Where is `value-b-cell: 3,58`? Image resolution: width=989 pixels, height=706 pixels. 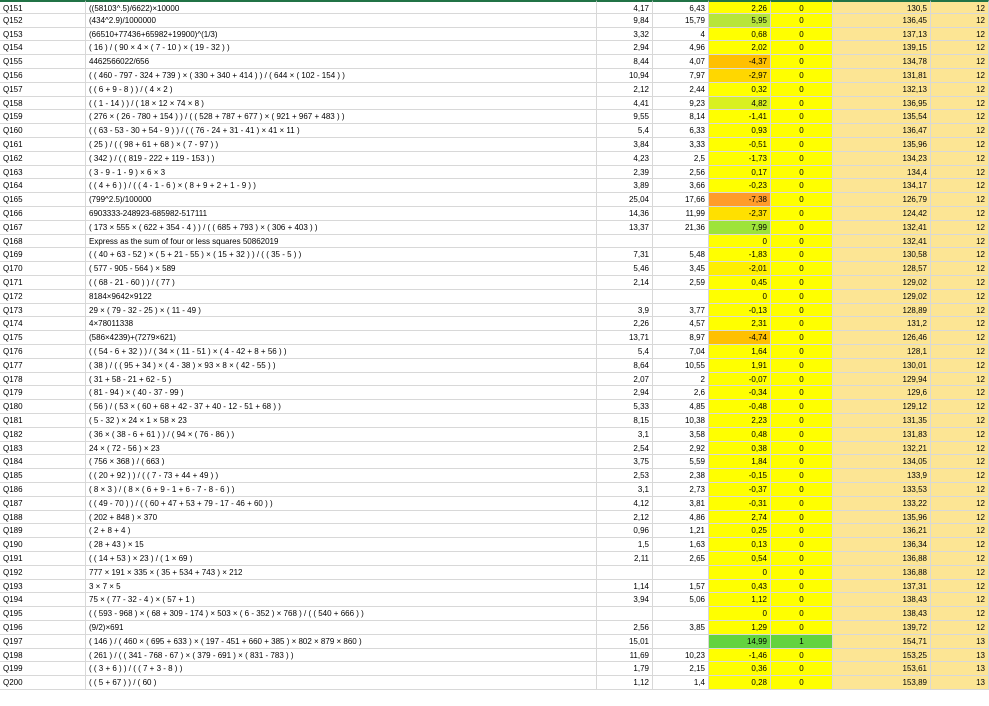 value-b-cell: 3,58 is located at coordinates (681, 434).